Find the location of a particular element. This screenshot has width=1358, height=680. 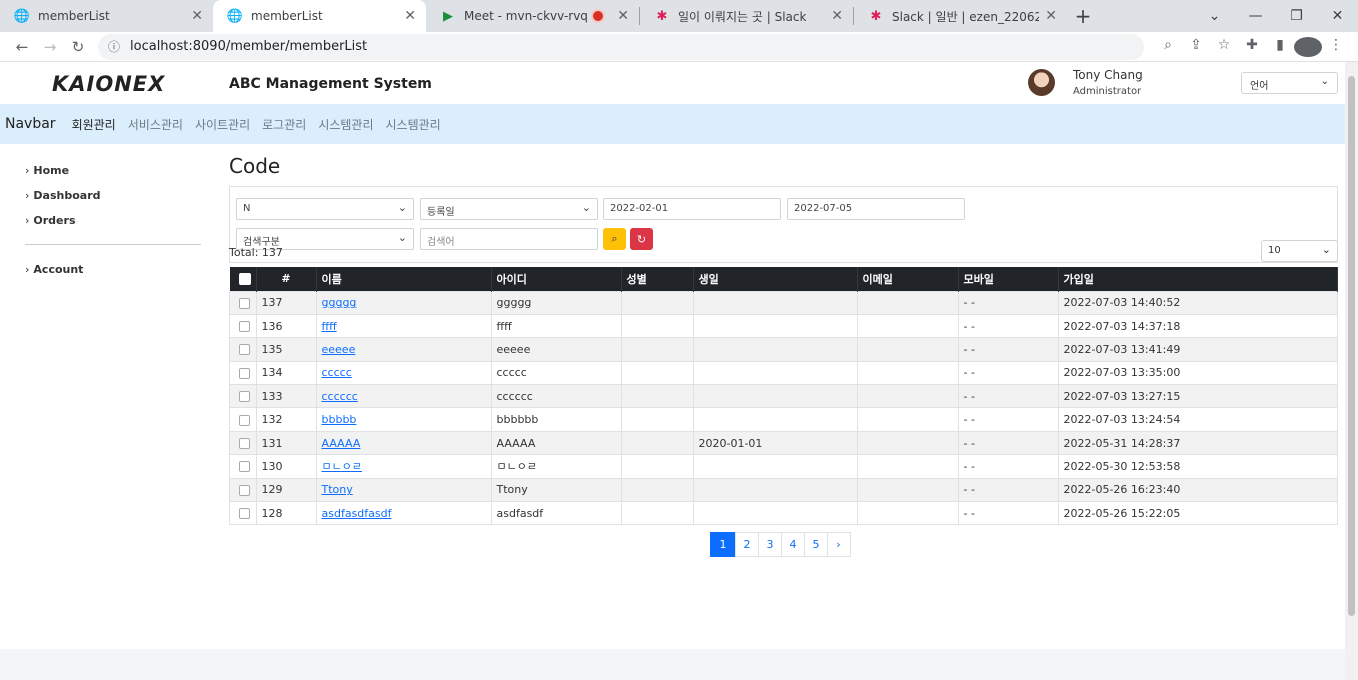

nav-item-system: 시스템관리 is located at coordinates (345, 124).